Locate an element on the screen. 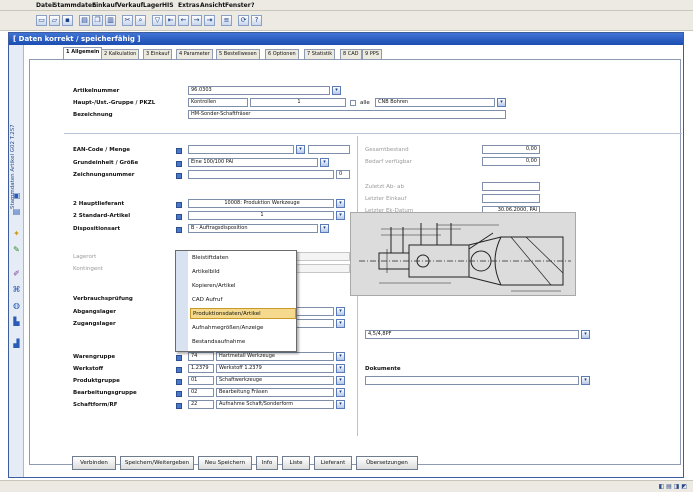 Image resolution: width=693 pixels, height=492 pixels. cad-reference-button: ▾ is located at coordinates (585, 334).